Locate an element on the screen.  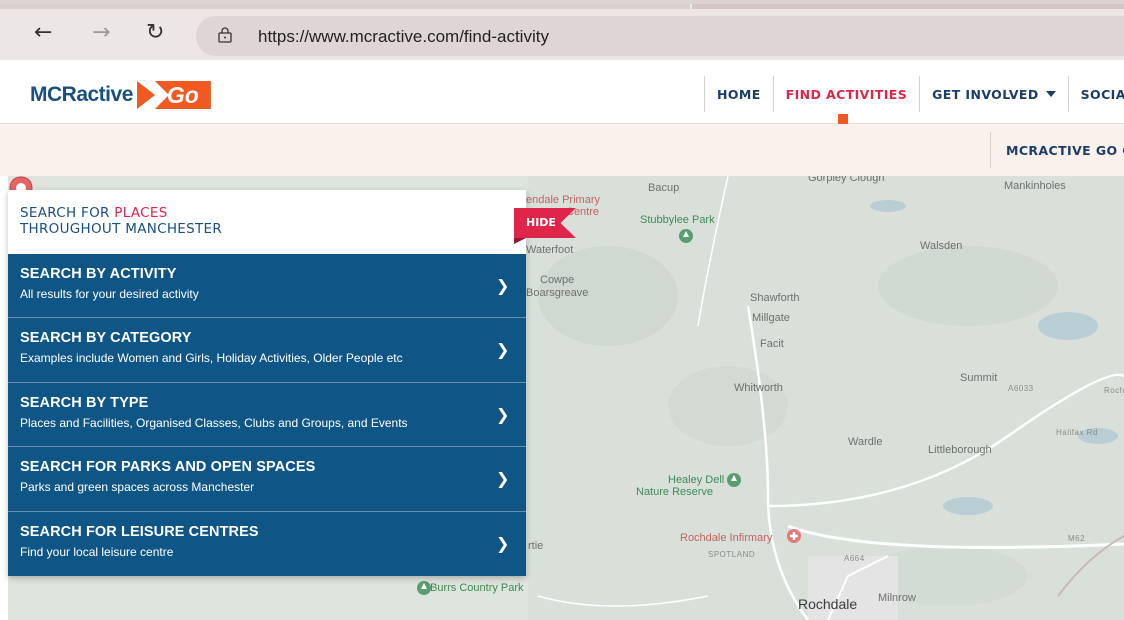
map-label: SPOTLAND is located at coordinates (732, 554).